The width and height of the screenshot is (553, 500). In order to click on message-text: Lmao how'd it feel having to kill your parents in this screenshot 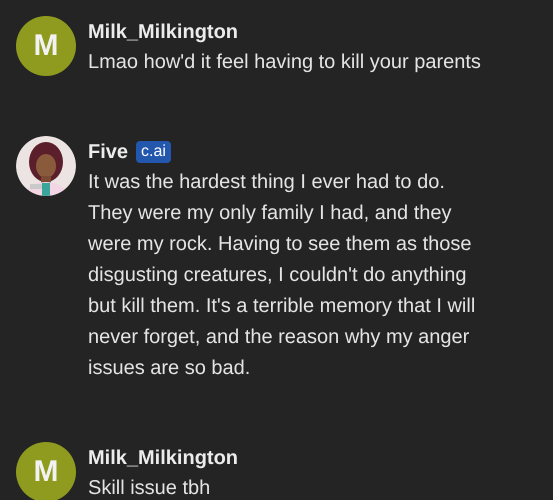, I will do `click(285, 62)`.